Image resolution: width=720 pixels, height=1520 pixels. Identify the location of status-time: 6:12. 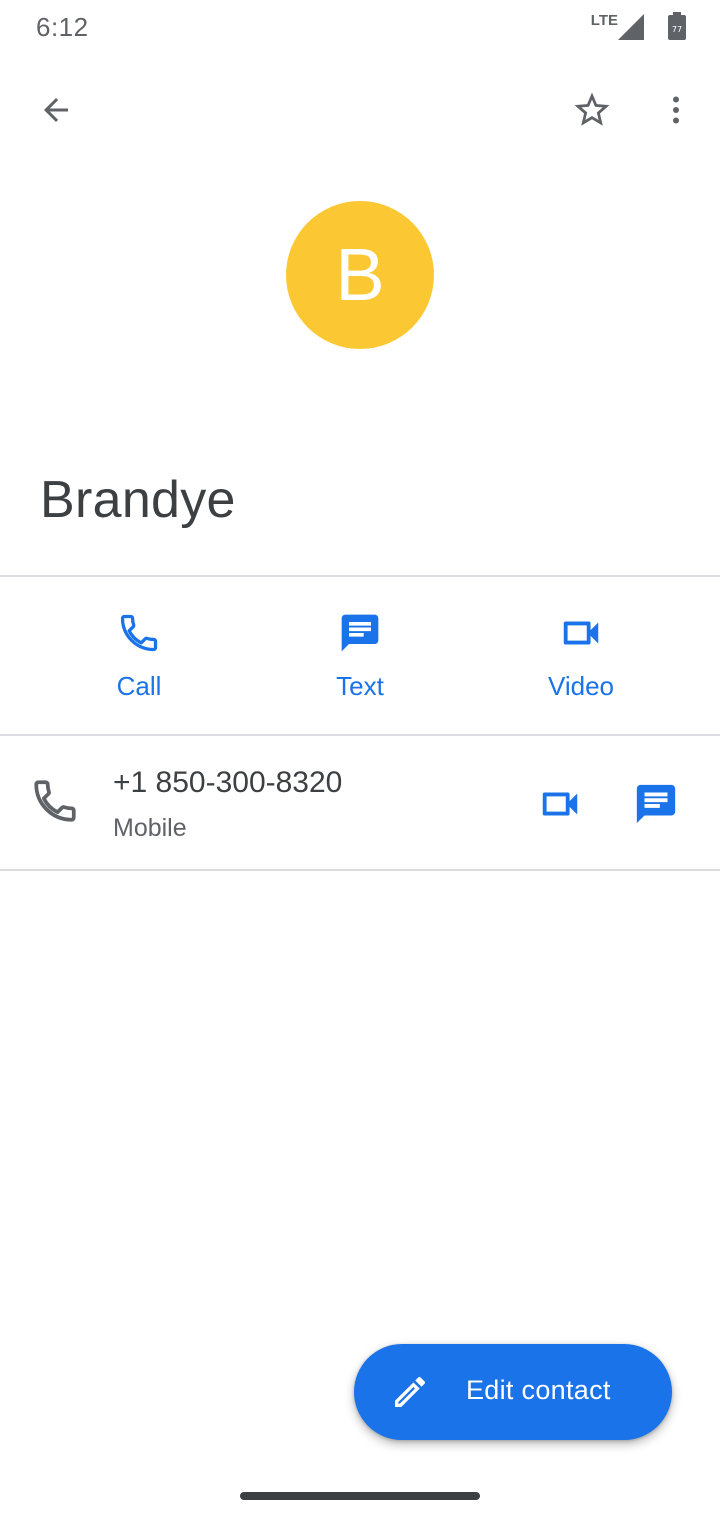
(62, 27).